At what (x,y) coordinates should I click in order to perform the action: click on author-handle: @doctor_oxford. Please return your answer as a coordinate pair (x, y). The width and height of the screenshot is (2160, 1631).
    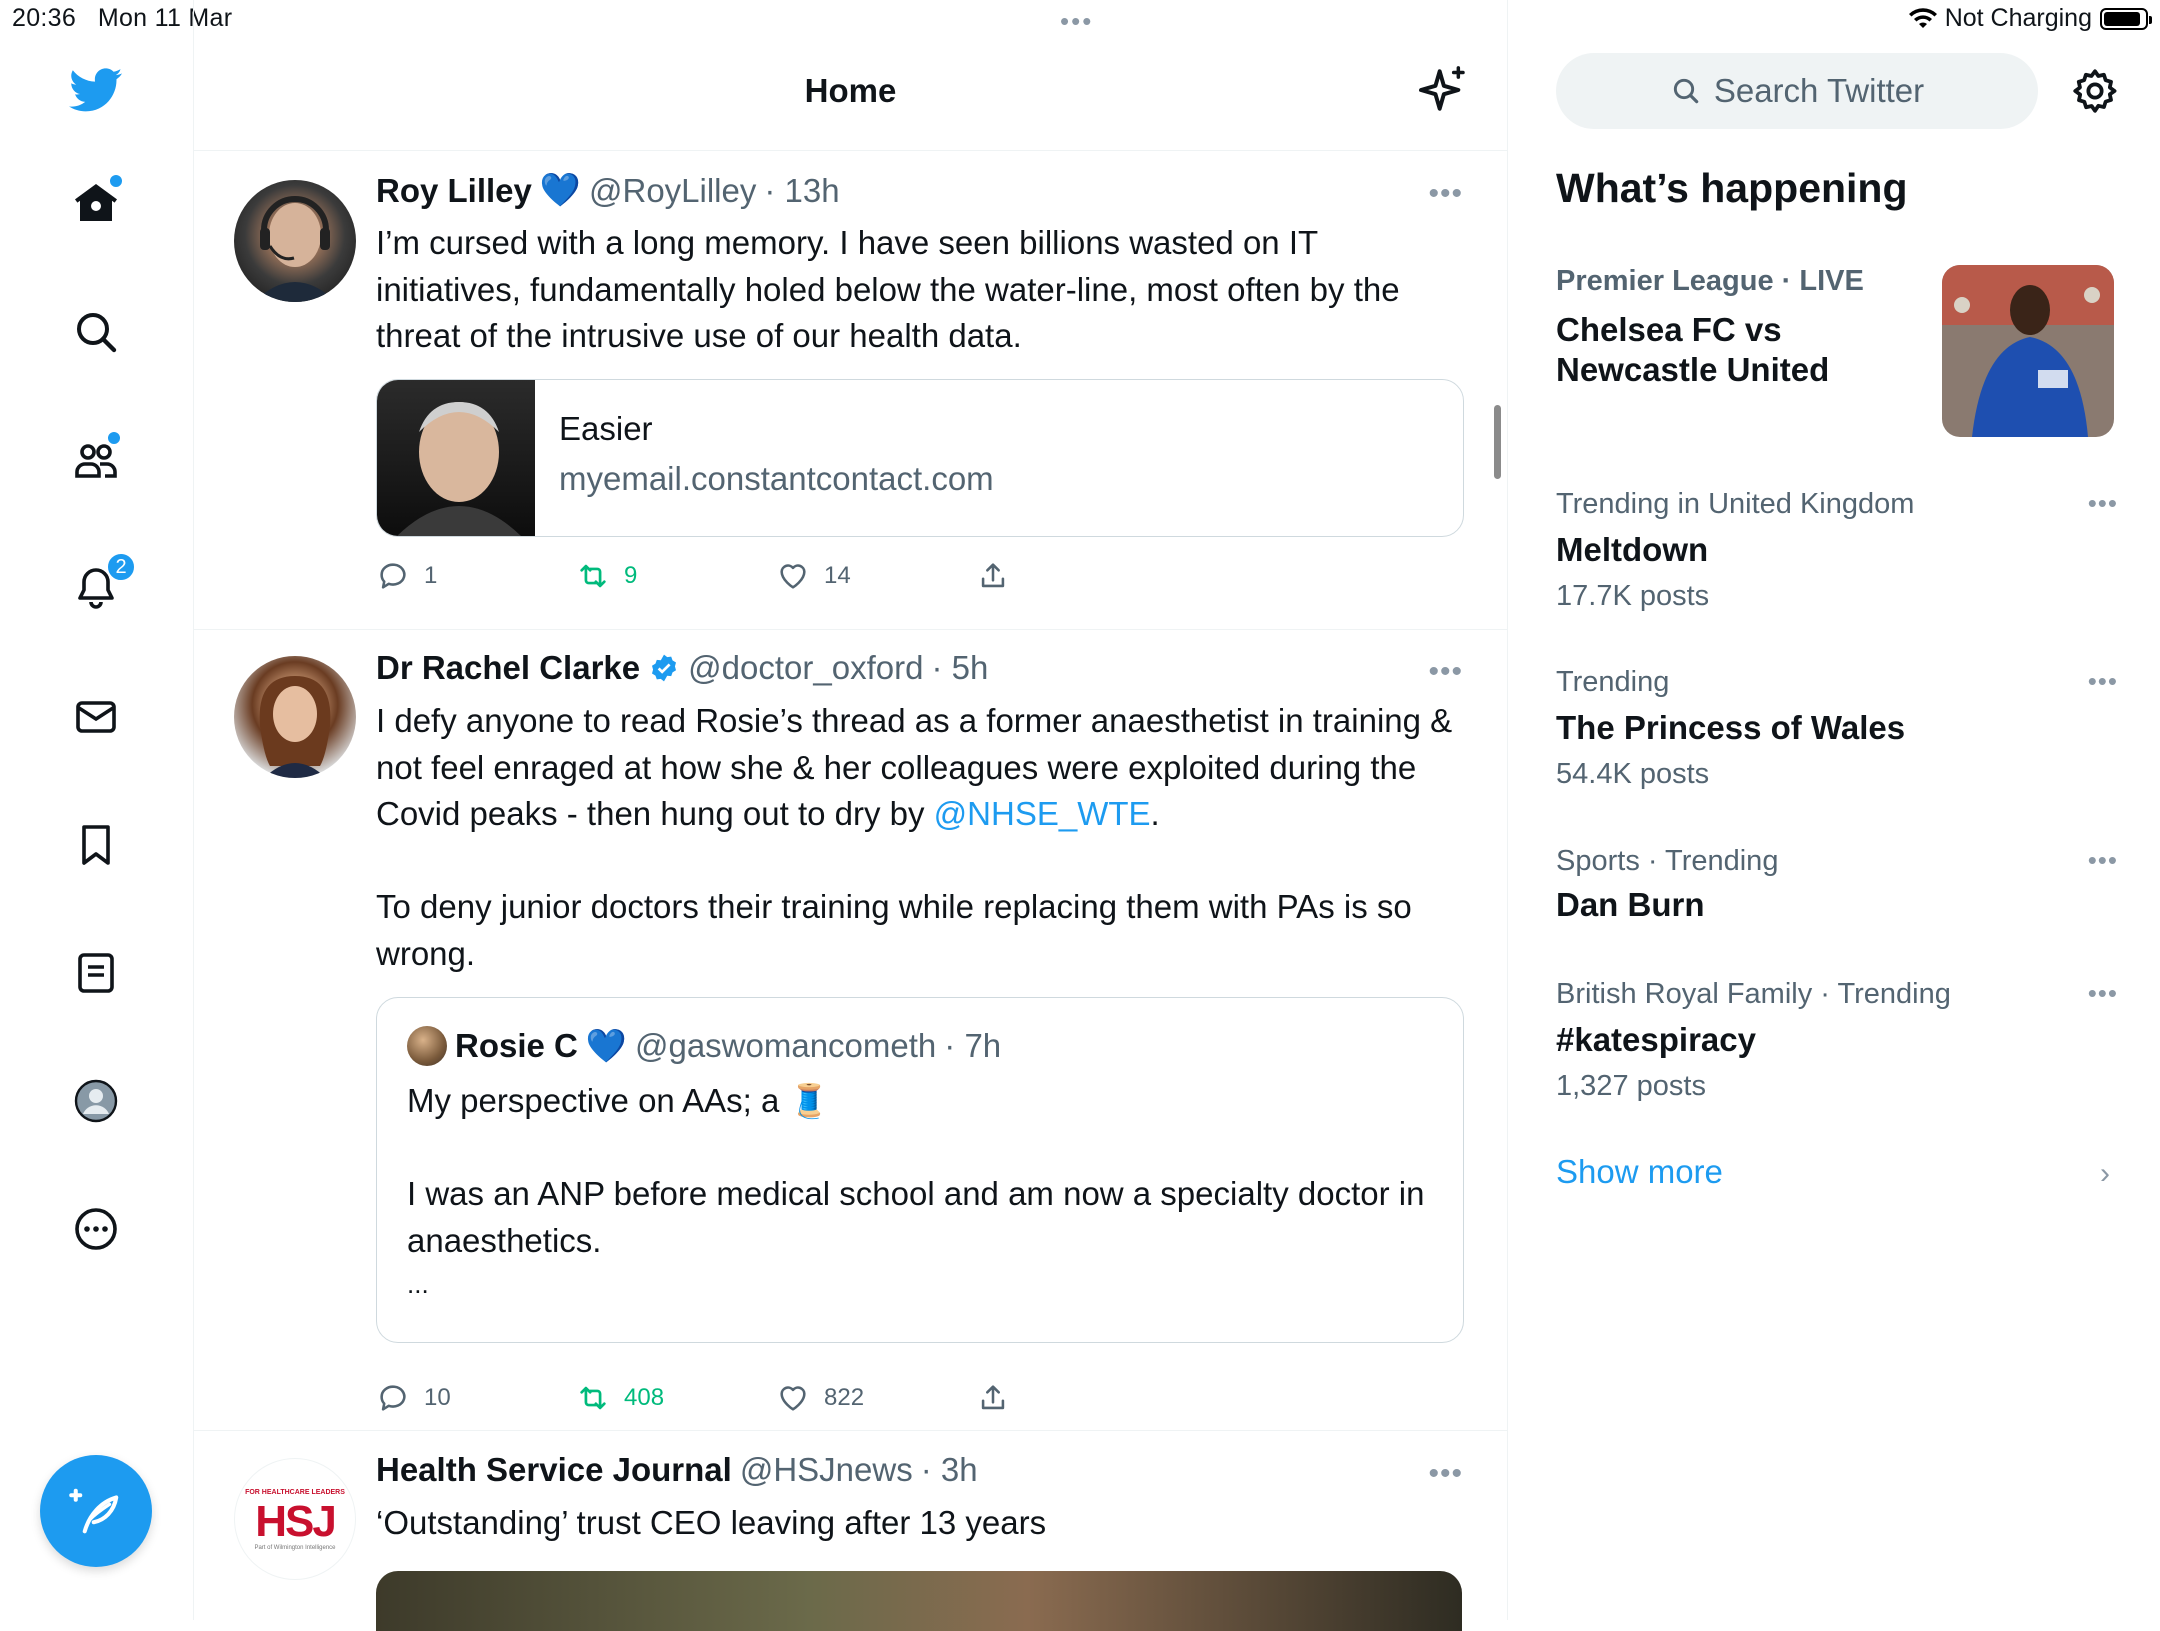
    Looking at the image, I should click on (805, 668).